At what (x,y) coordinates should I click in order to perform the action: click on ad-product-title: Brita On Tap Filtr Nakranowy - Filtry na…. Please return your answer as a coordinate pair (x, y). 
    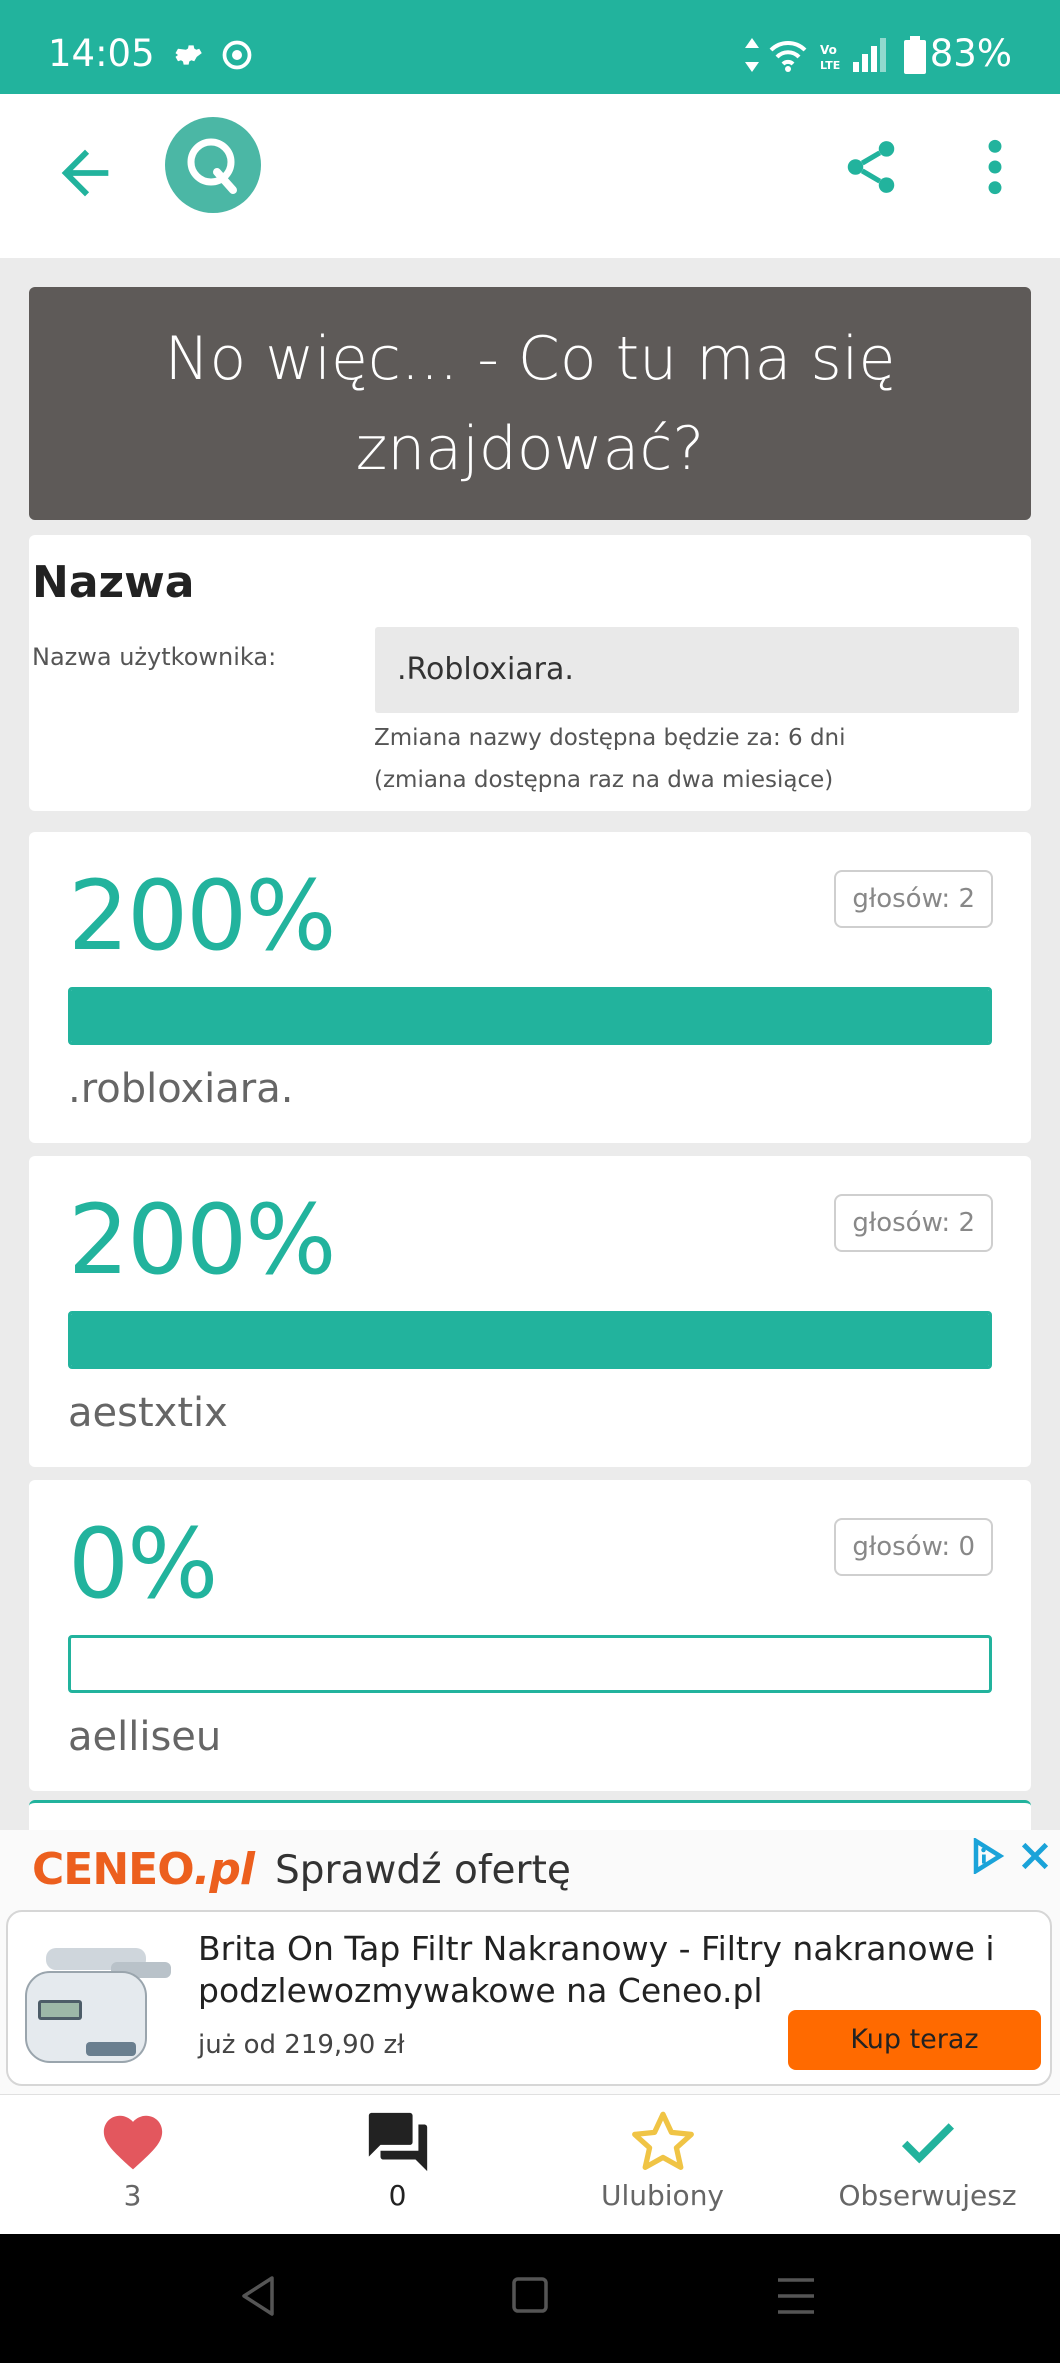
    Looking at the image, I should click on (598, 1970).